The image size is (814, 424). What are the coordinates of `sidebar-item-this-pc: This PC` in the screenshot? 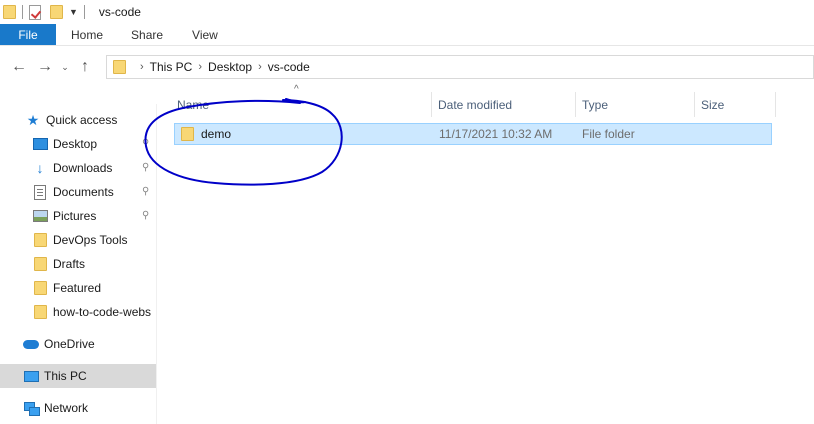 It's located at (78, 376).